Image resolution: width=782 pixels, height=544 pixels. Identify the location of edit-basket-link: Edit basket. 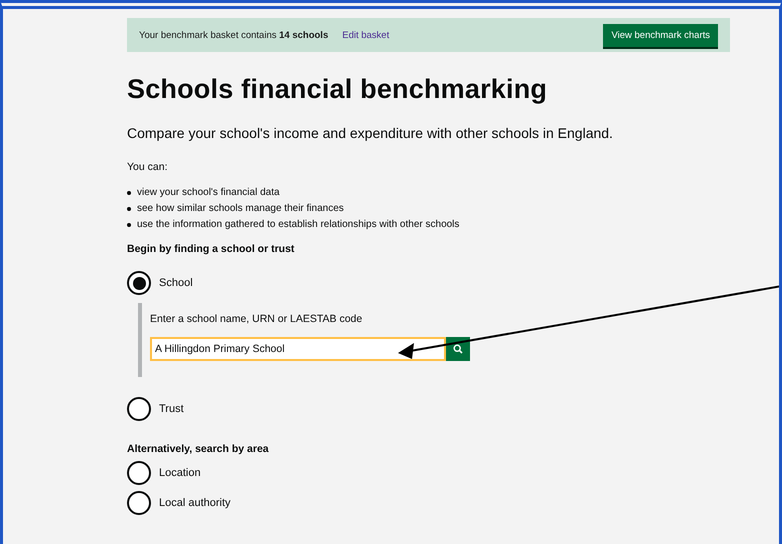
(366, 35).